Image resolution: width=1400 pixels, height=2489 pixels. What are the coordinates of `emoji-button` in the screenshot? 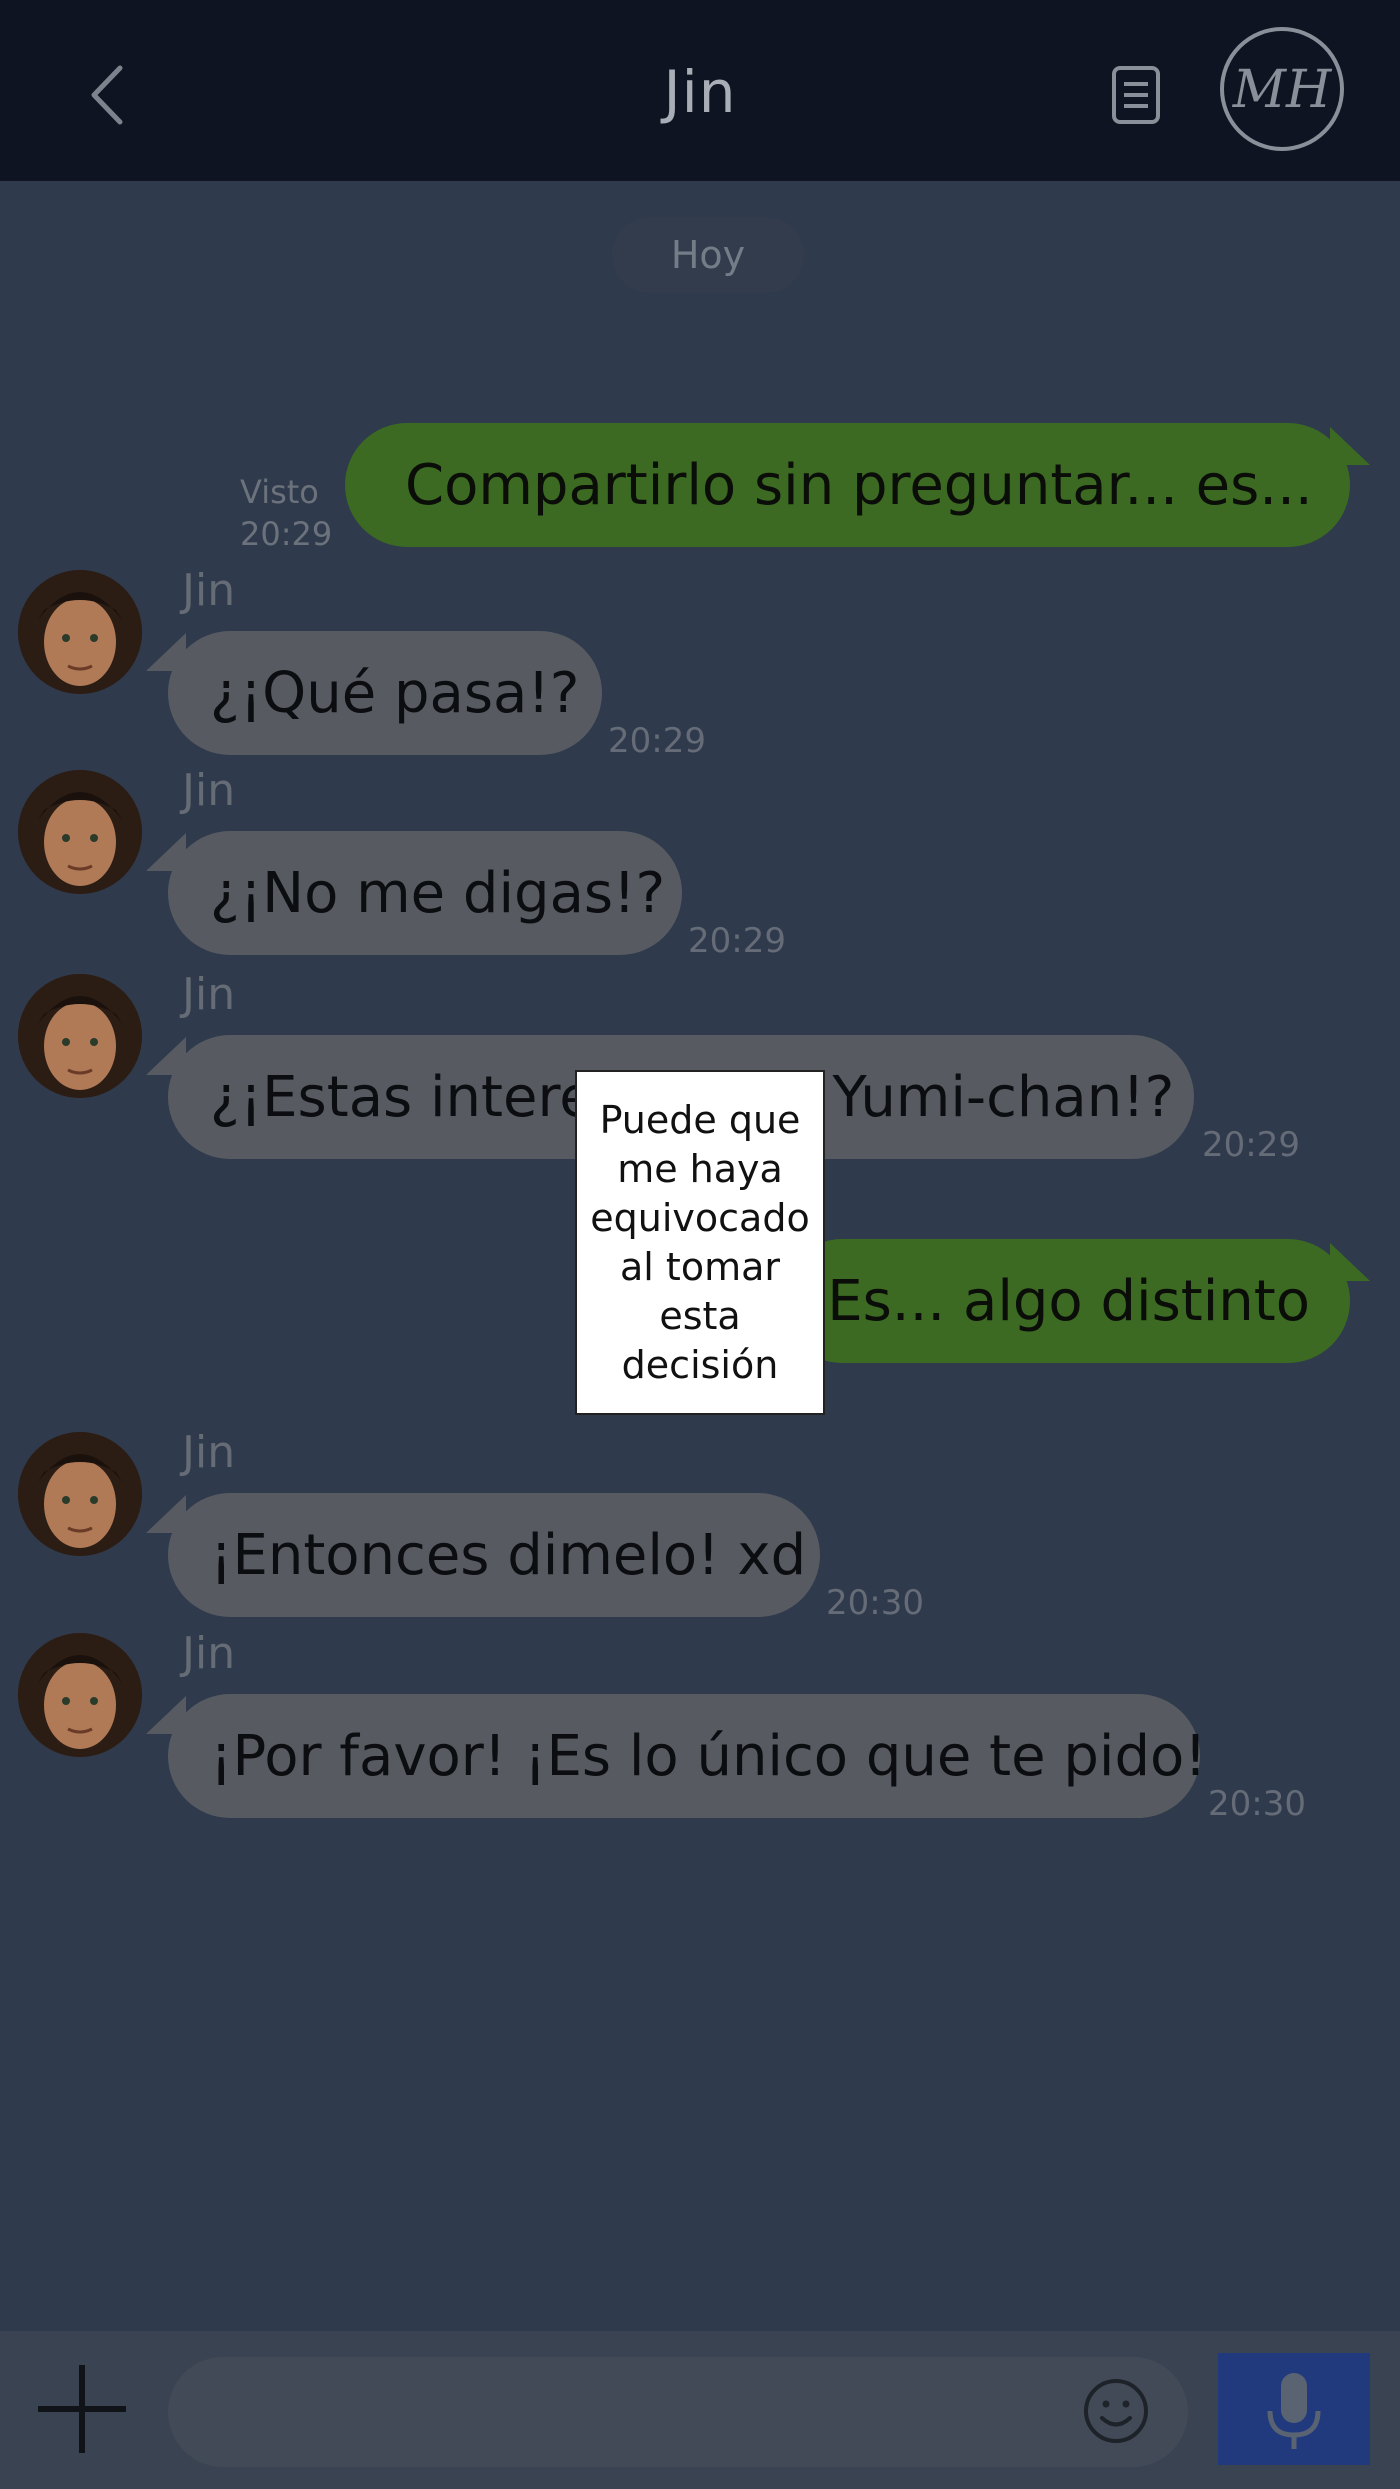 It's located at (1116, 2411).